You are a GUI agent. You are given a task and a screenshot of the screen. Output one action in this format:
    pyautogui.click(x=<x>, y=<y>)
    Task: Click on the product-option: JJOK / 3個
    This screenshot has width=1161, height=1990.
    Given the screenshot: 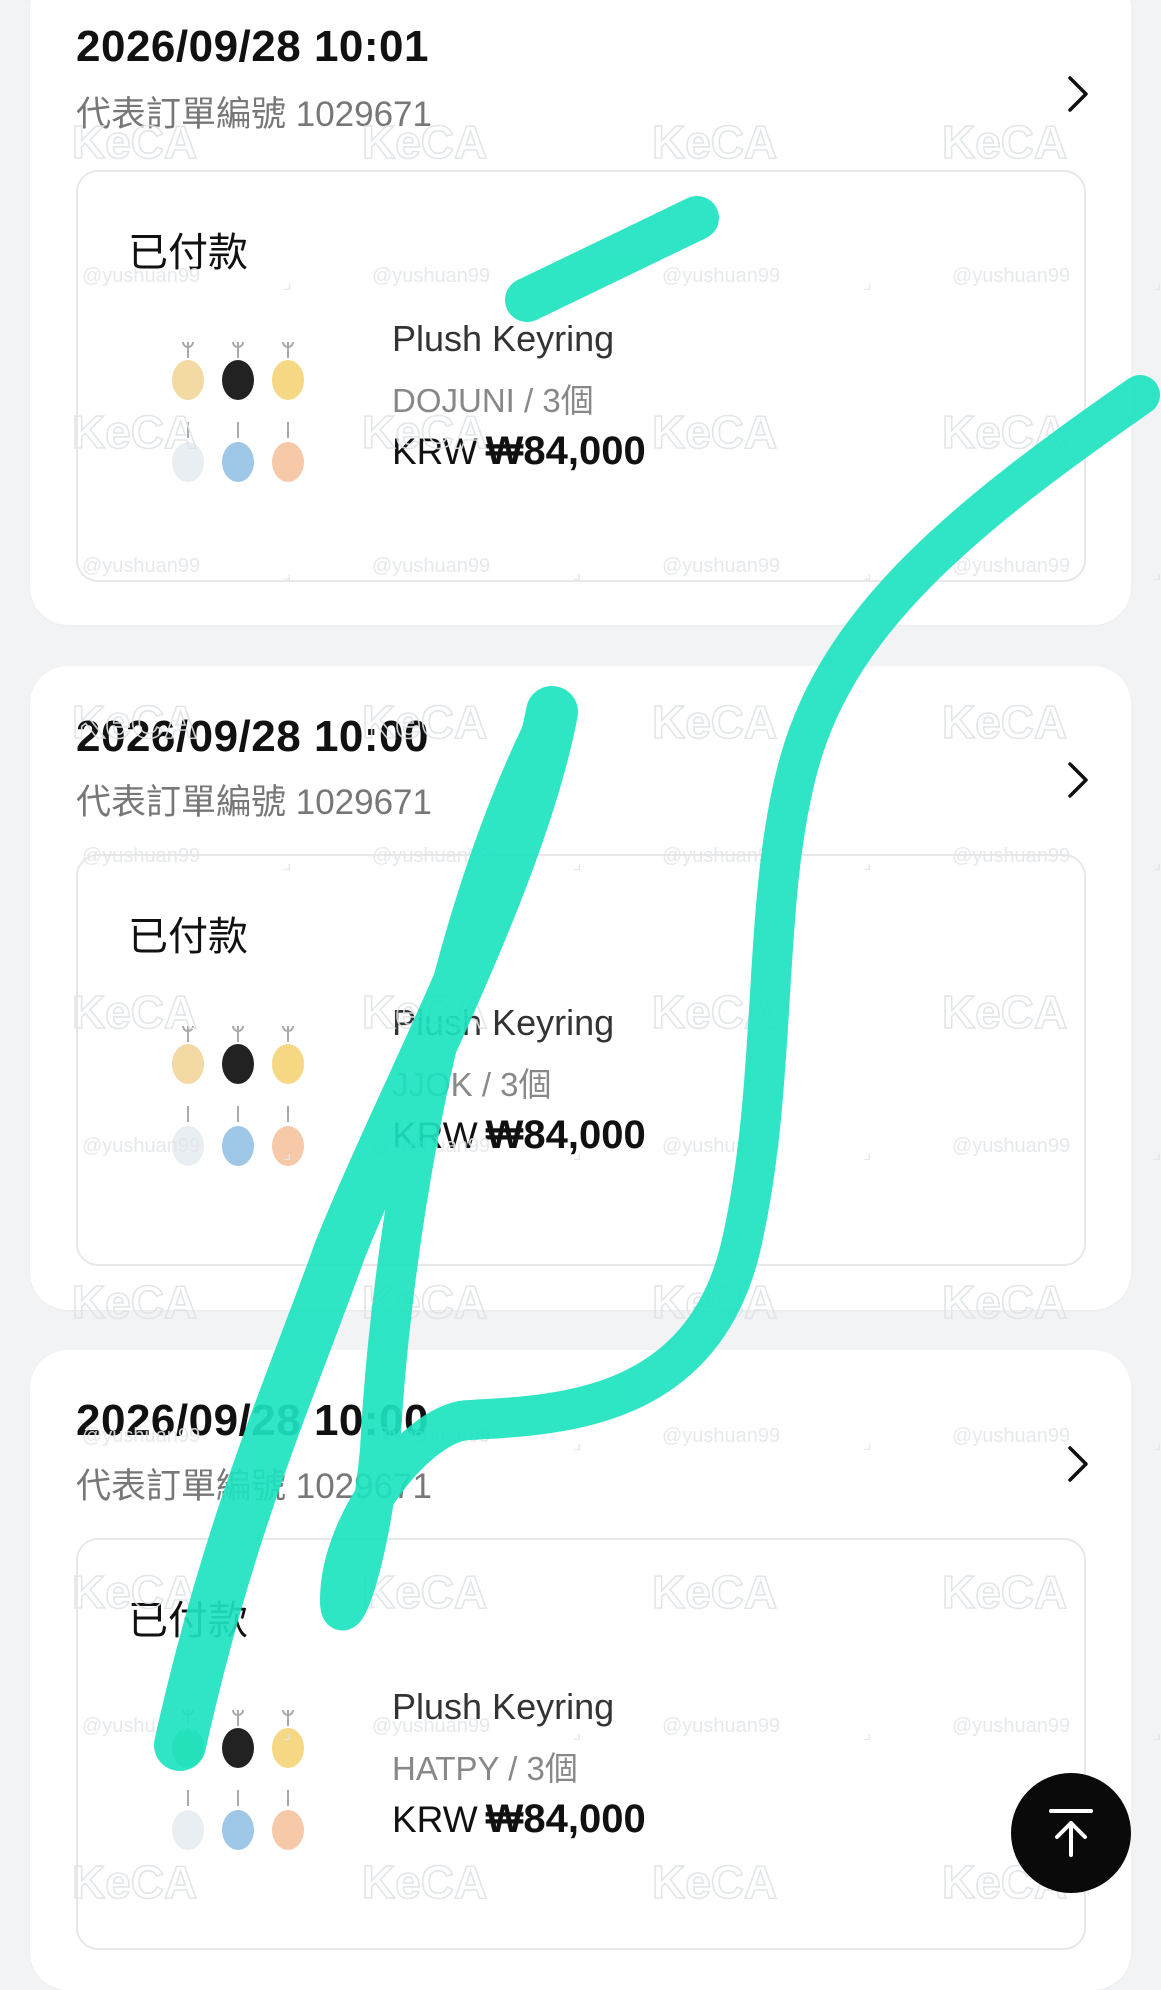 What is the action you would take?
    pyautogui.click(x=472, y=1084)
    